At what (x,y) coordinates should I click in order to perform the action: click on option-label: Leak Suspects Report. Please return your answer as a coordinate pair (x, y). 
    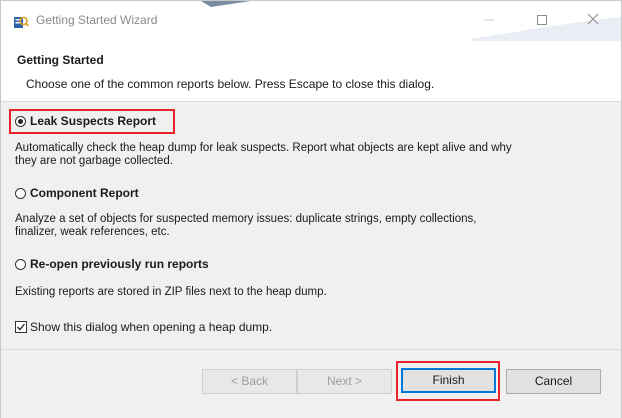
    Looking at the image, I should click on (93, 121).